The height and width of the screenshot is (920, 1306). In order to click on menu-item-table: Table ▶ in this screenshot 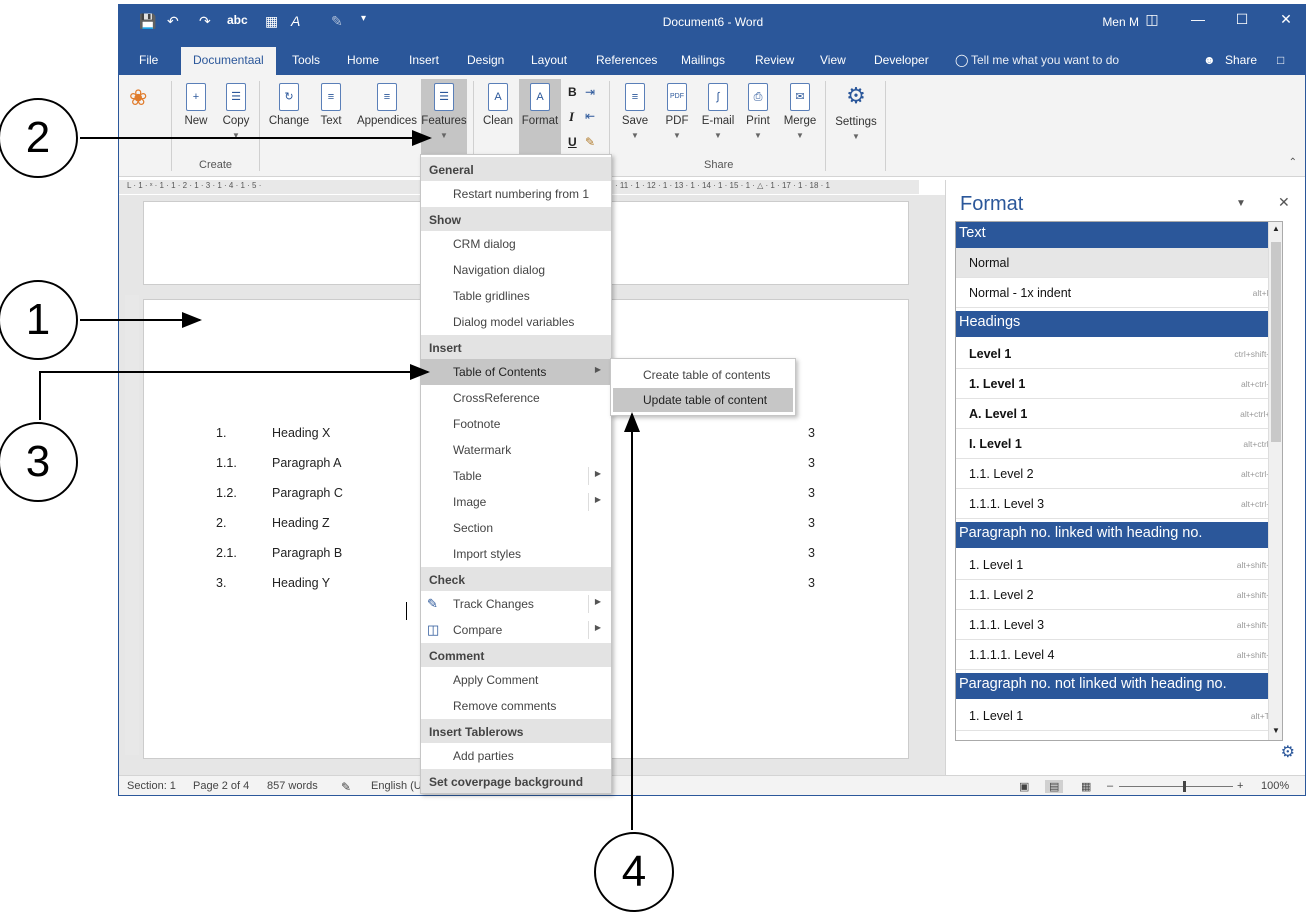, I will do `click(516, 476)`.